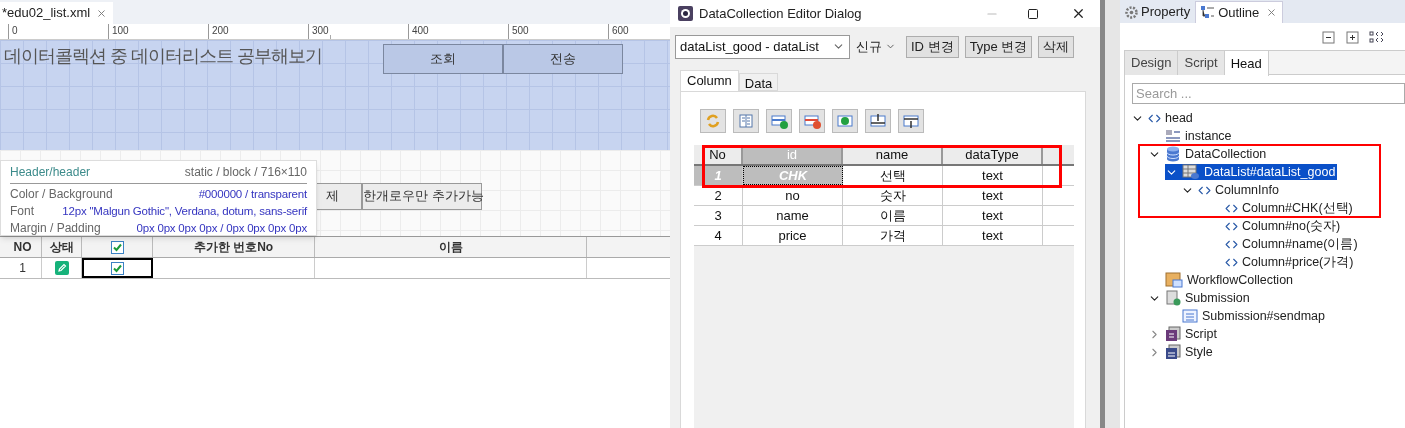 The height and width of the screenshot is (428, 1405). I want to click on tooltip-value: 12px "Malgun Gothic", Verdana, dotum, sans-serif, so click(184, 211).